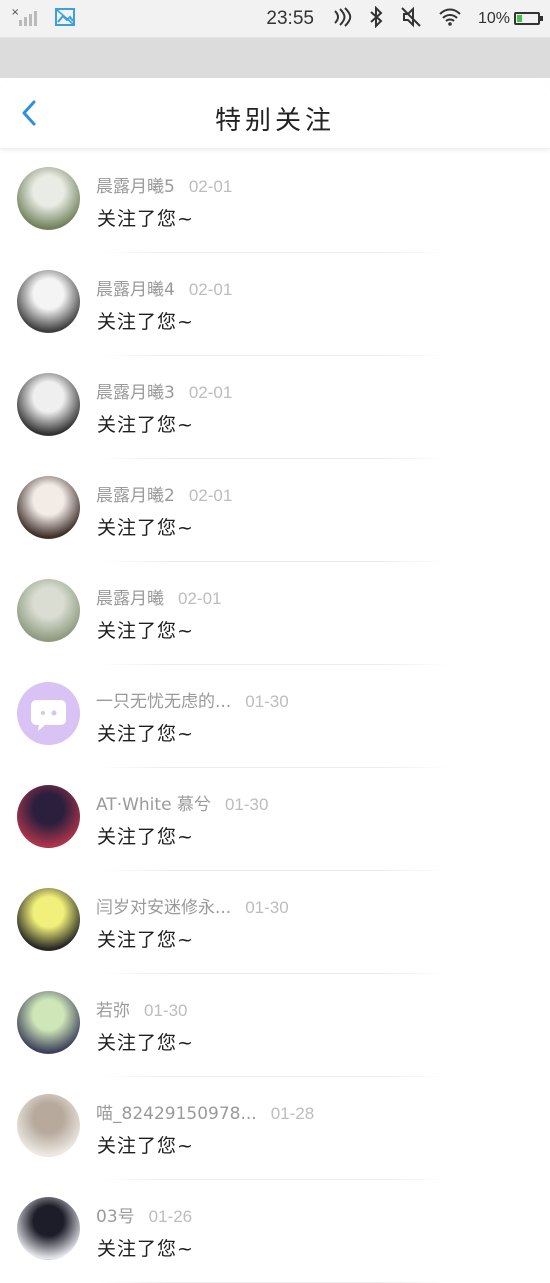 This screenshot has width=550, height=1283. I want to click on clock: 23:55, so click(290, 18).